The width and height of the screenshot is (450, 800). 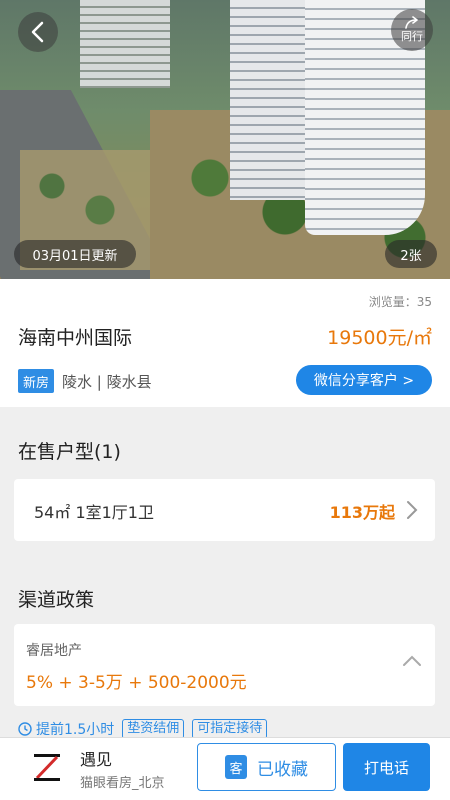 What do you see at coordinates (224, 665) in the screenshot?
I see `policy-card: 睿居地产 5% + 3-5万 + 500-2000元` at bounding box center [224, 665].